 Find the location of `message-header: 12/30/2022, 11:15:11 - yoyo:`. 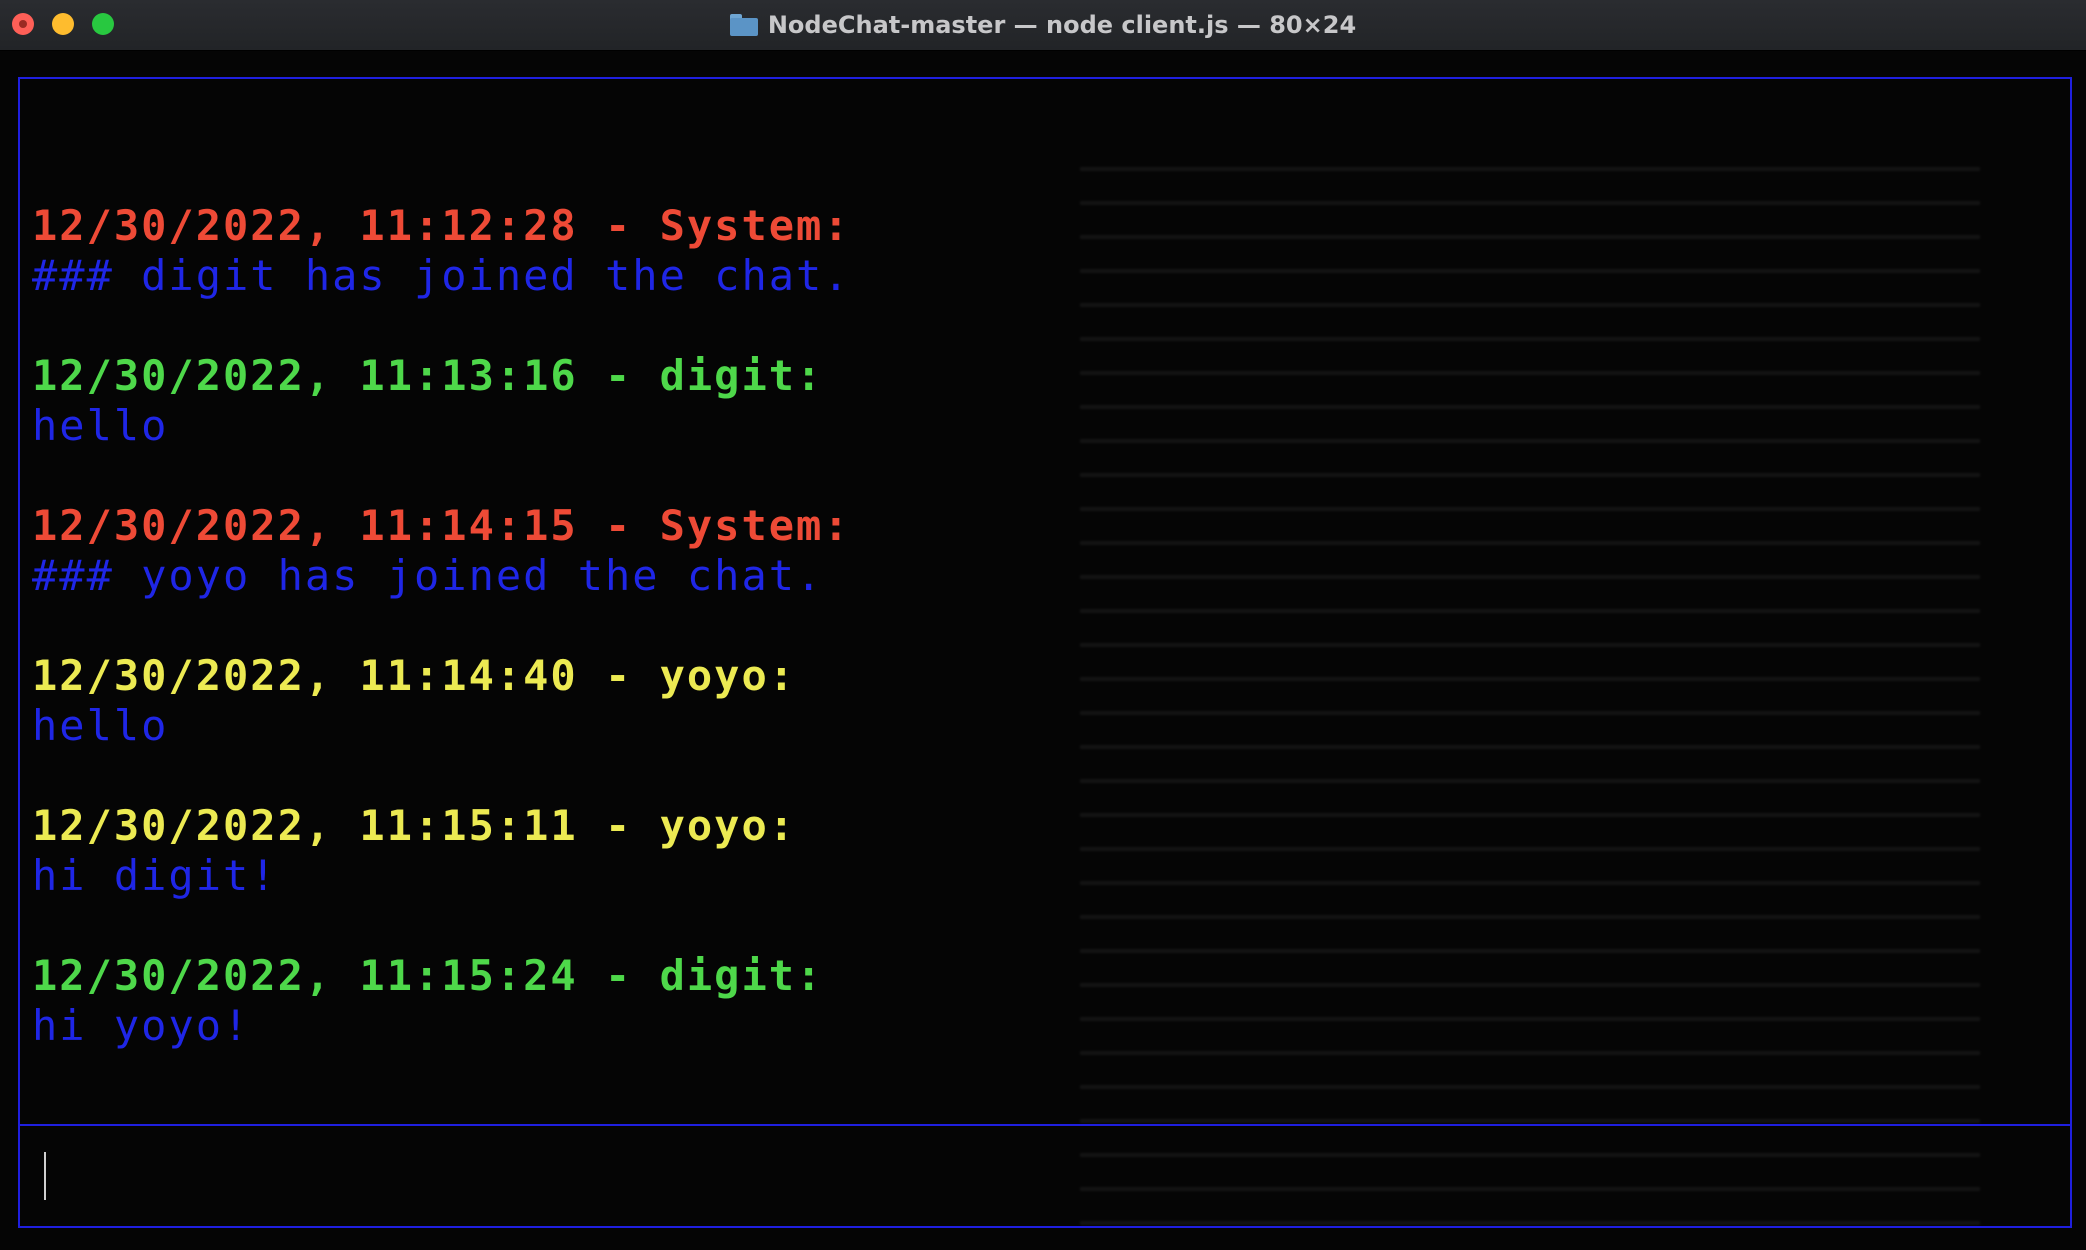

message-header: 12/30/2022, 11:15:11 - yoyo: is located at coordinates (414, 825).